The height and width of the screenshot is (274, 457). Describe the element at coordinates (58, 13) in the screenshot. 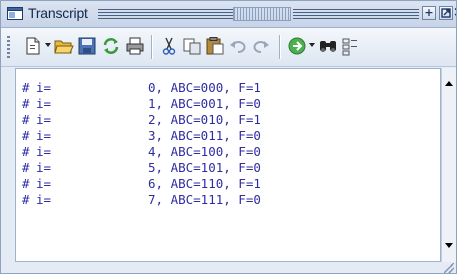

I see `window-title: Transcript` at that location.